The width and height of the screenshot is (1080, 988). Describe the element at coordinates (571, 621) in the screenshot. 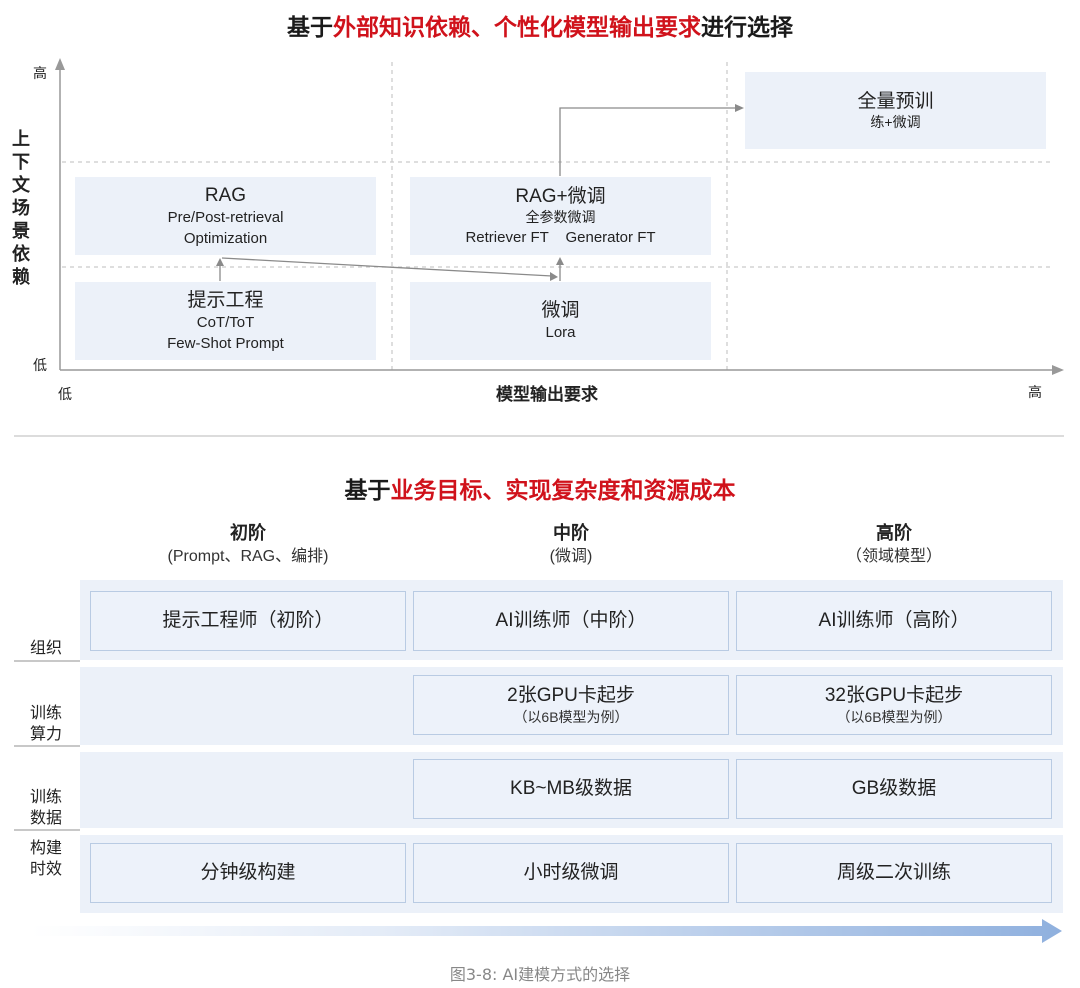

I see `cell-org-intermediate: AI训练师（中阶）` at that location.